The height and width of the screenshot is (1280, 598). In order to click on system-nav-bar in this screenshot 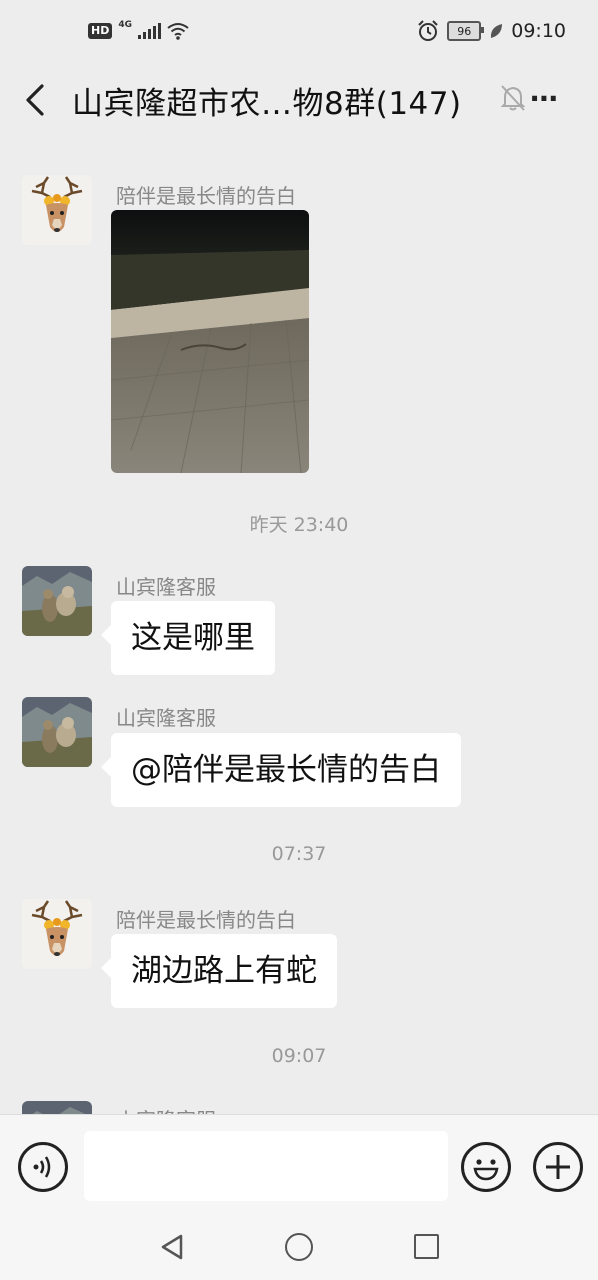, I will do `click(299, 1248)`.